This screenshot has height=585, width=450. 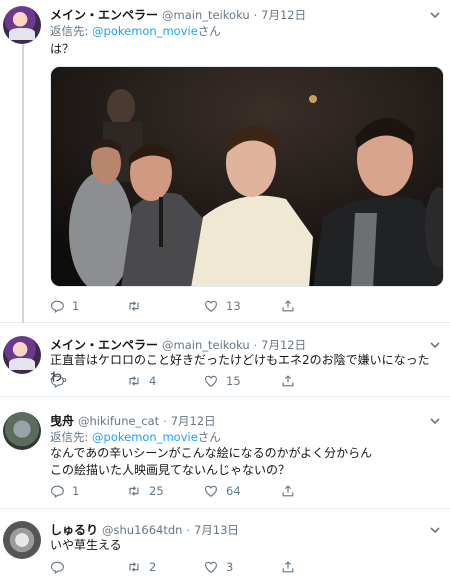 What do you see at coordinates (230, 567) in the screenshot?
I see `like-count: 3` at bounding box center [230, 567].